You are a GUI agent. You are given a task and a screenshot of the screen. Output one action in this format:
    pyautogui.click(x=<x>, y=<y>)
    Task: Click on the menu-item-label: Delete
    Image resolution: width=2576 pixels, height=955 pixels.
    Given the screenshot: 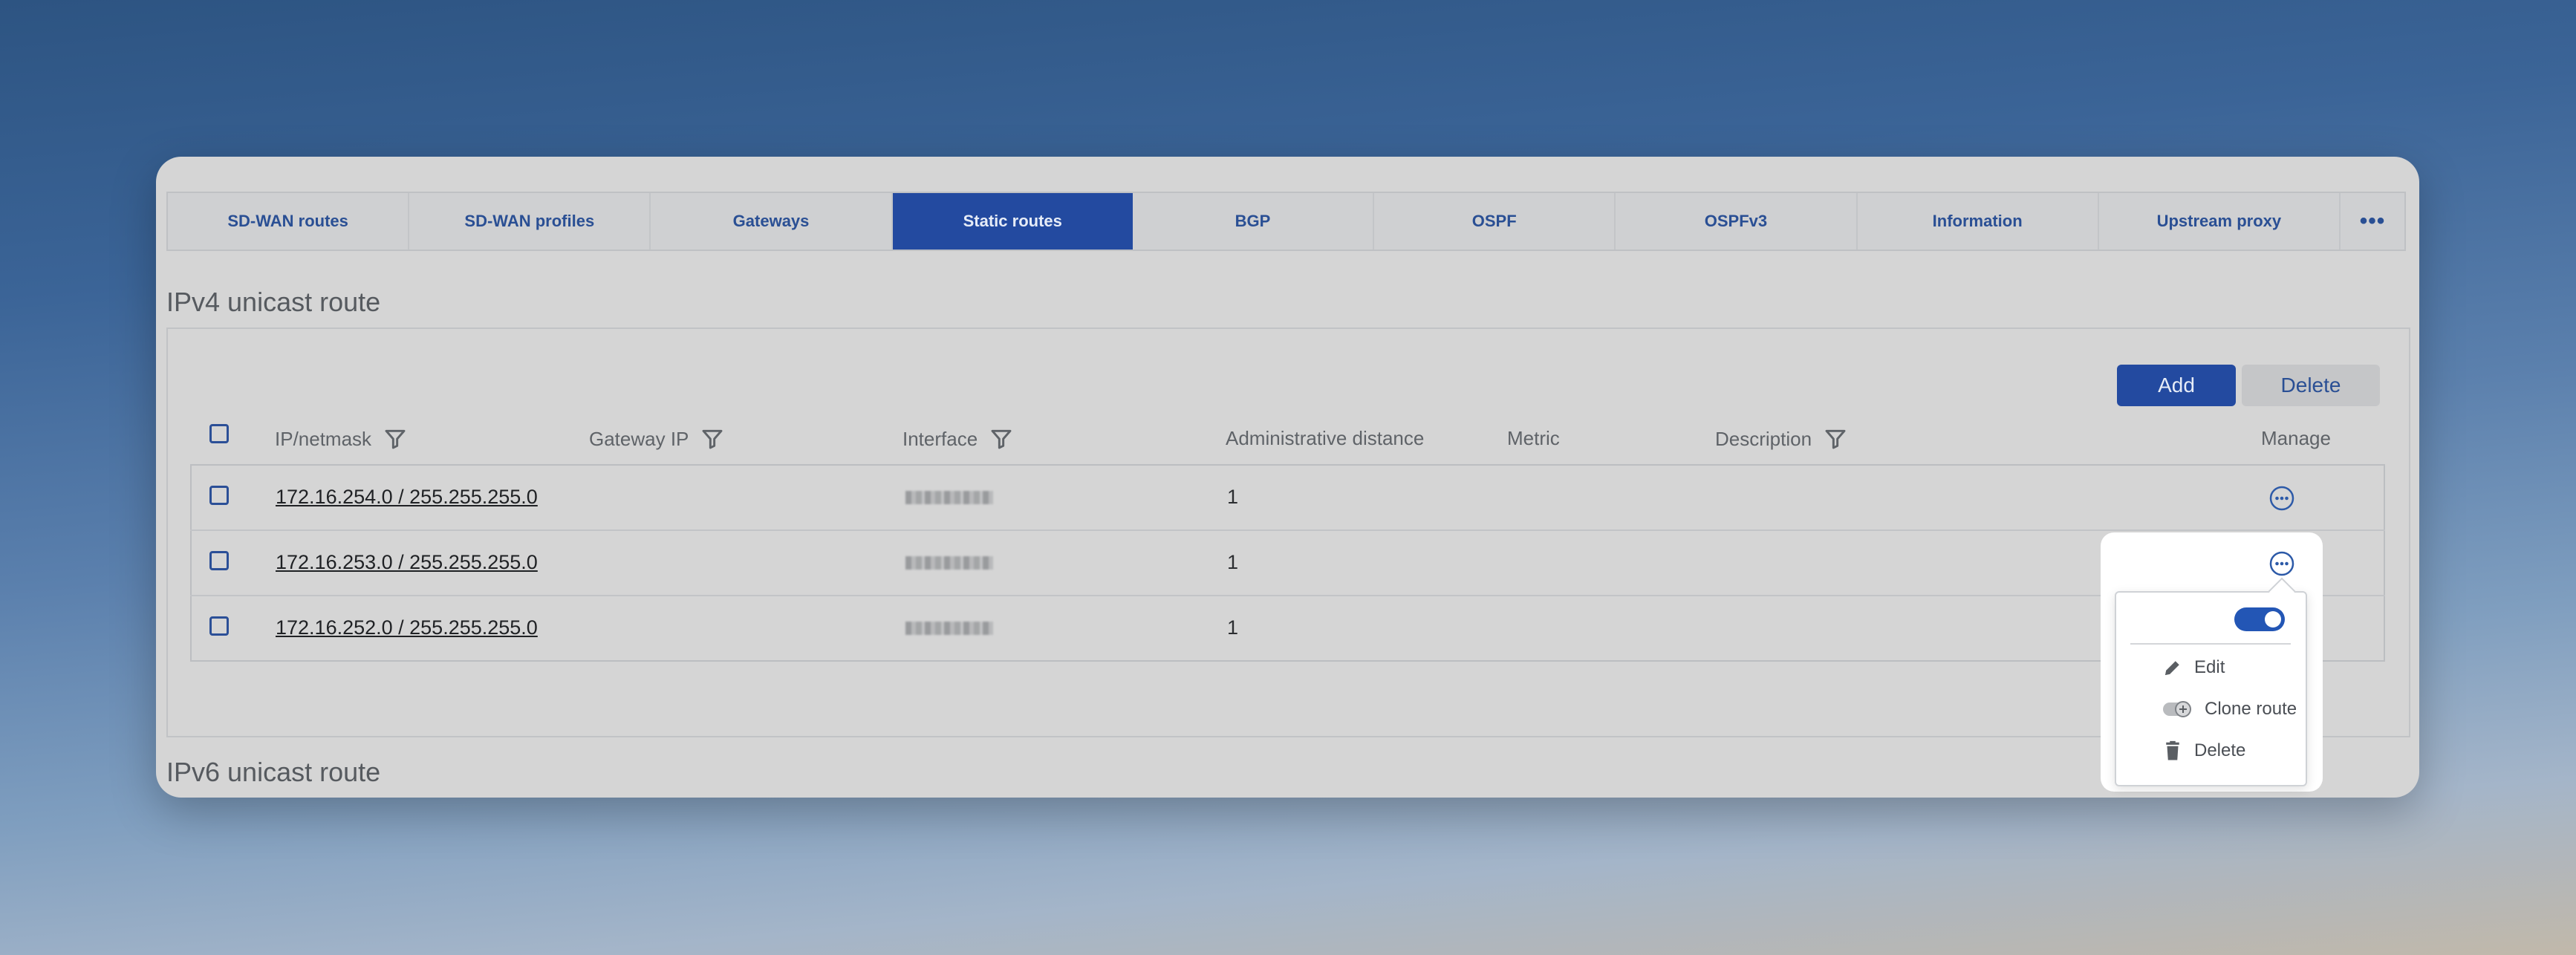 What is the action you would take?
    pyautogui.click(x=2220, y=750)
    